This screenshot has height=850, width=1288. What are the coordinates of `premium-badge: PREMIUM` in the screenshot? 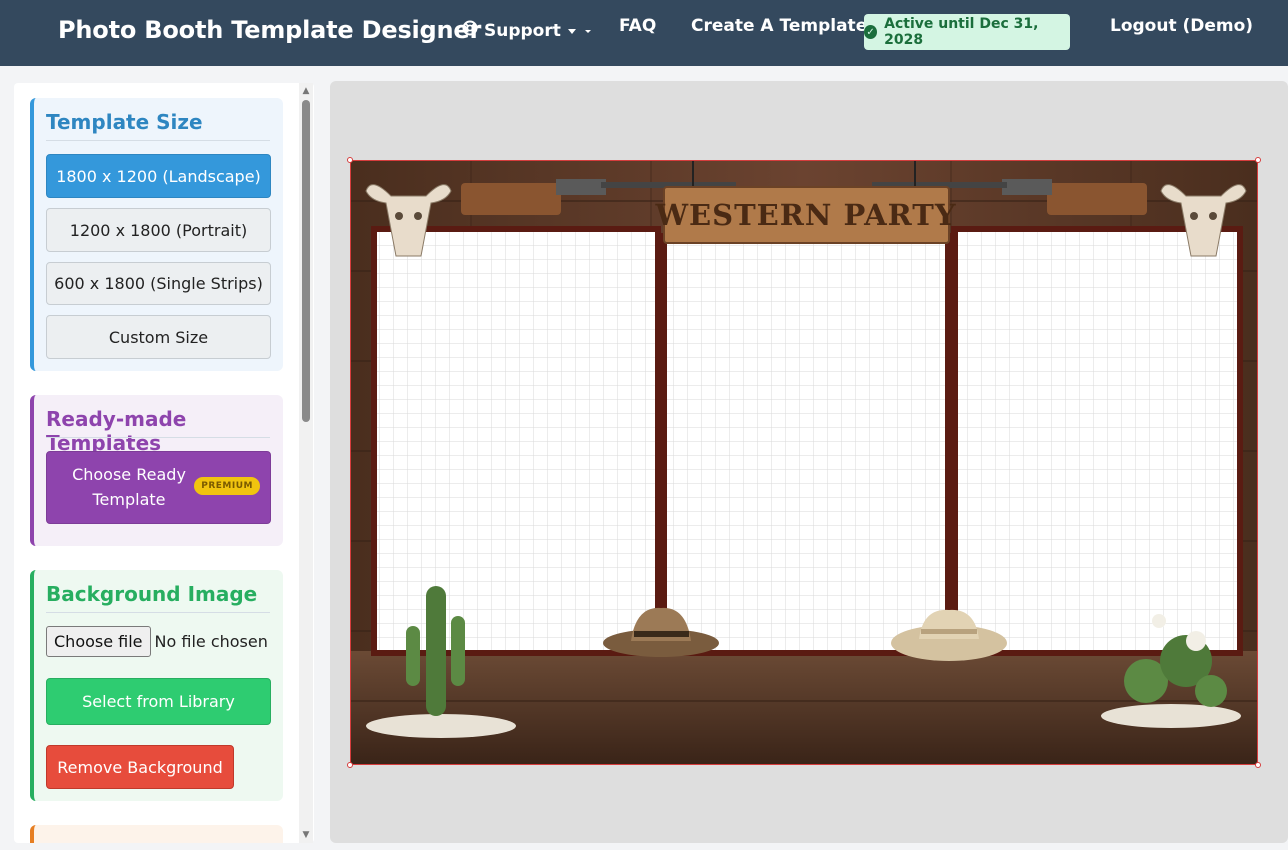 It's located at (227, 486).